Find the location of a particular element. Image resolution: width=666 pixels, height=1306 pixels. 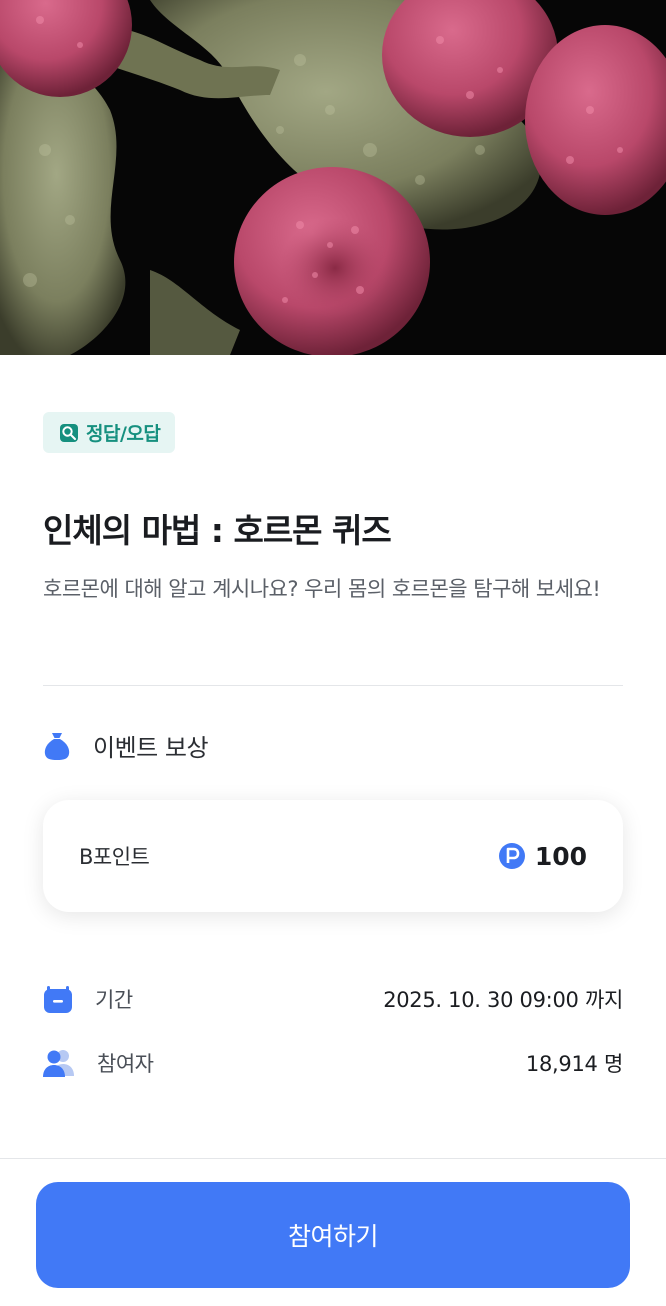

participate-button: 참여하기 is located at coordinates (333, 1235).